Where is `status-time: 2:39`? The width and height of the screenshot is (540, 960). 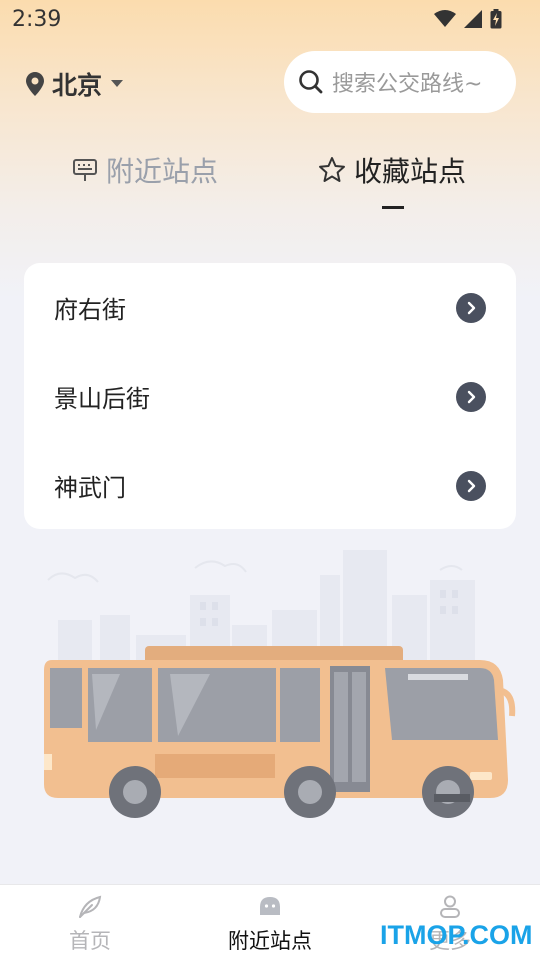 status-time: 2:39 is located at coordinates (37, 19).